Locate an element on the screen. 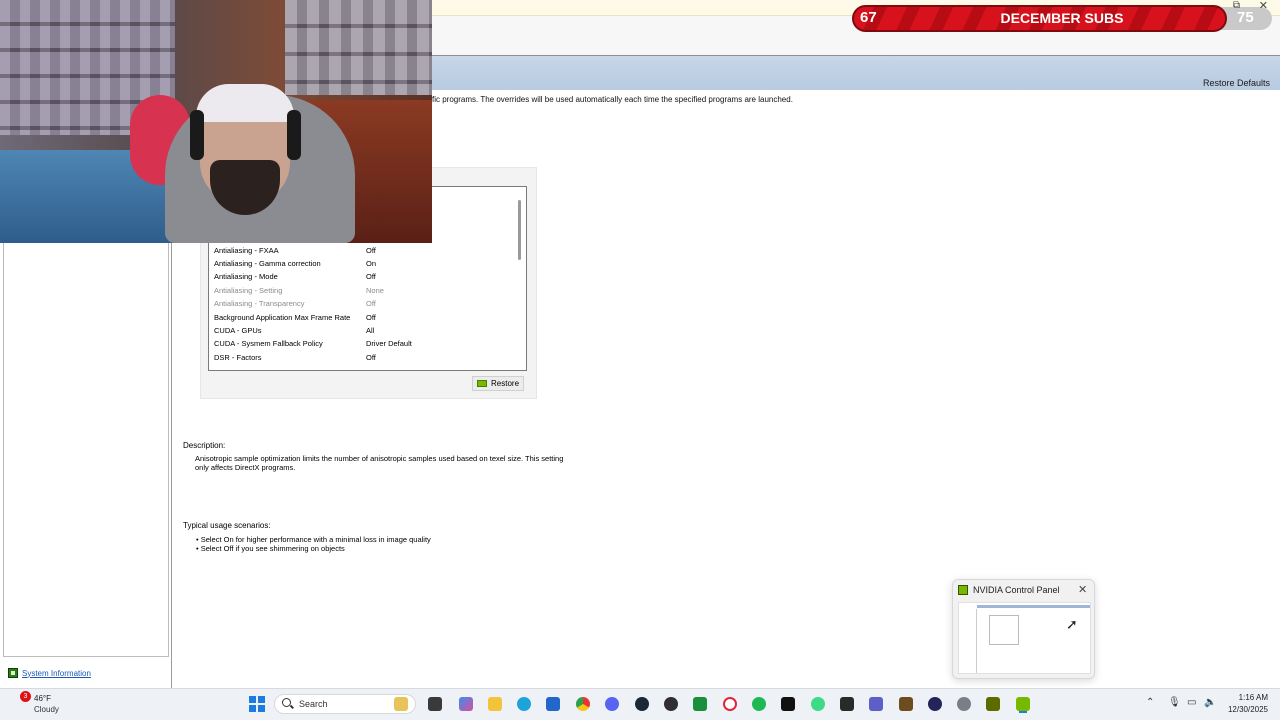 This screenshot has width=1280, height=720. media-icon is located at coordinates (935, 704).